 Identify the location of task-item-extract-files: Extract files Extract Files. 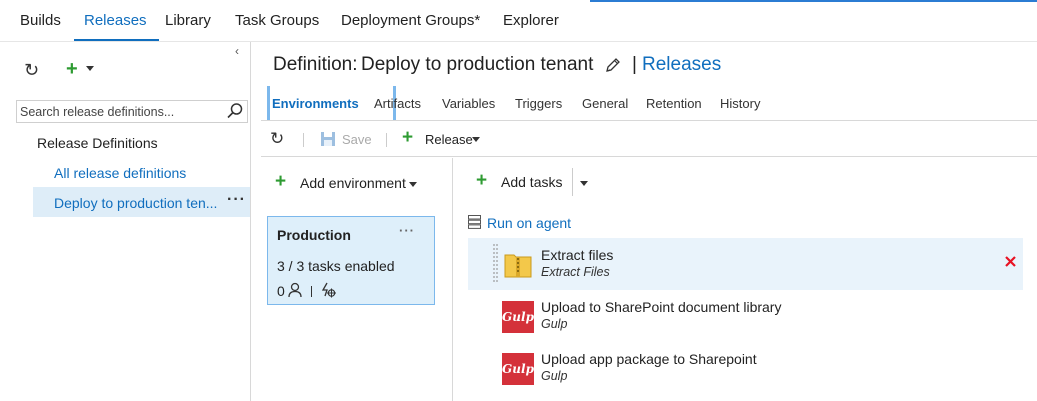
(745, 264).